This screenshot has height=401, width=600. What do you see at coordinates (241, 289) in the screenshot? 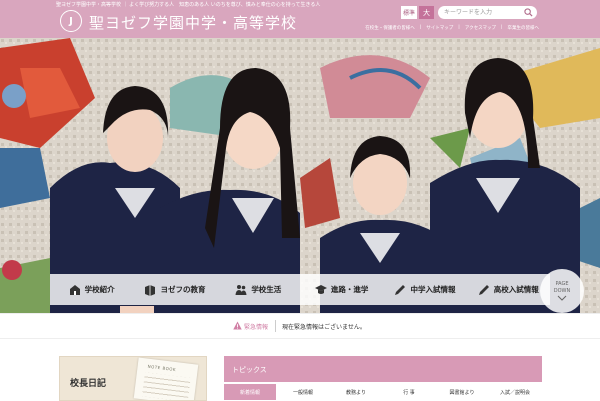
I see `students-icon` at bounding box center [241, 289].